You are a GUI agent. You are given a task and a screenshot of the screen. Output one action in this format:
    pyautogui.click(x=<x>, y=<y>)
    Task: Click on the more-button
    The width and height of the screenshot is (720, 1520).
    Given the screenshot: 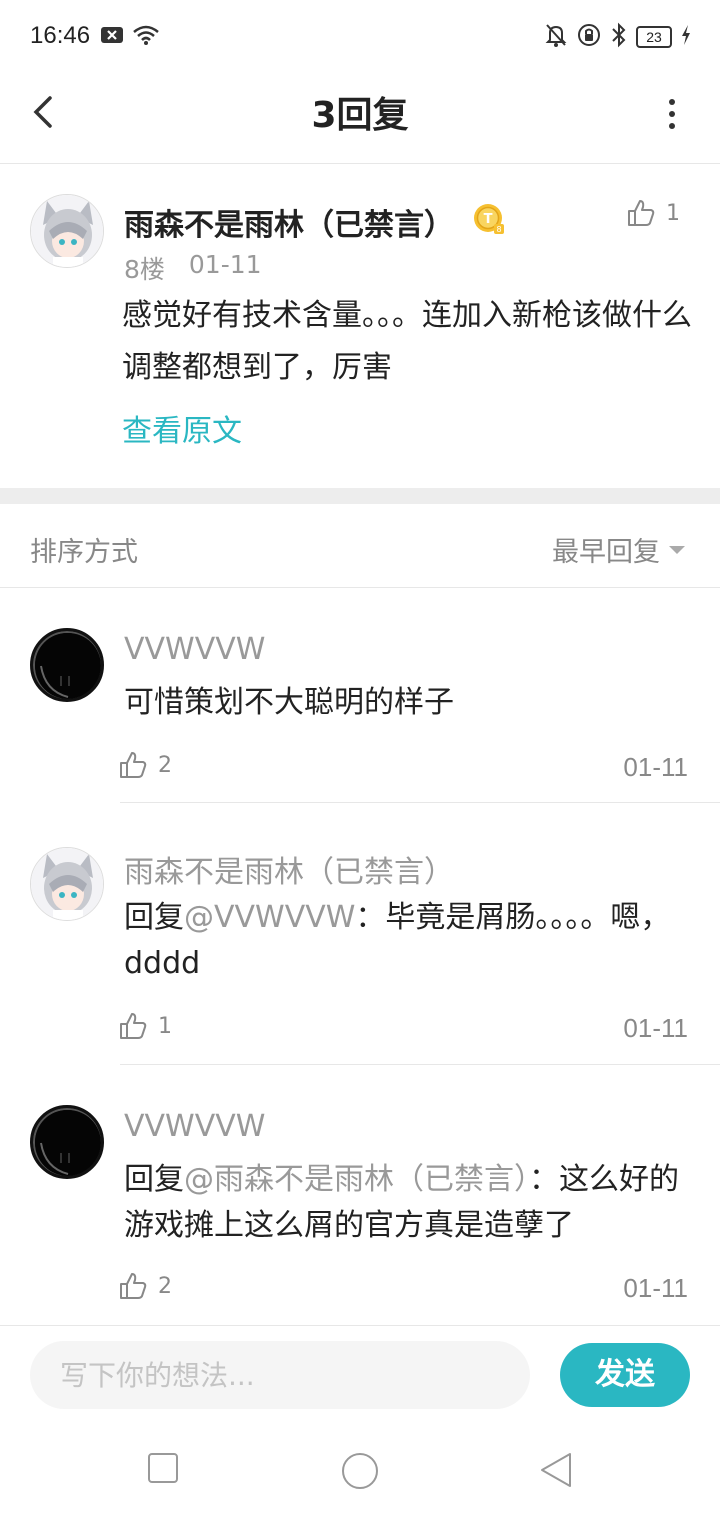 What is the action you would take?
    pyautogui.click(x=672, y=114)
    